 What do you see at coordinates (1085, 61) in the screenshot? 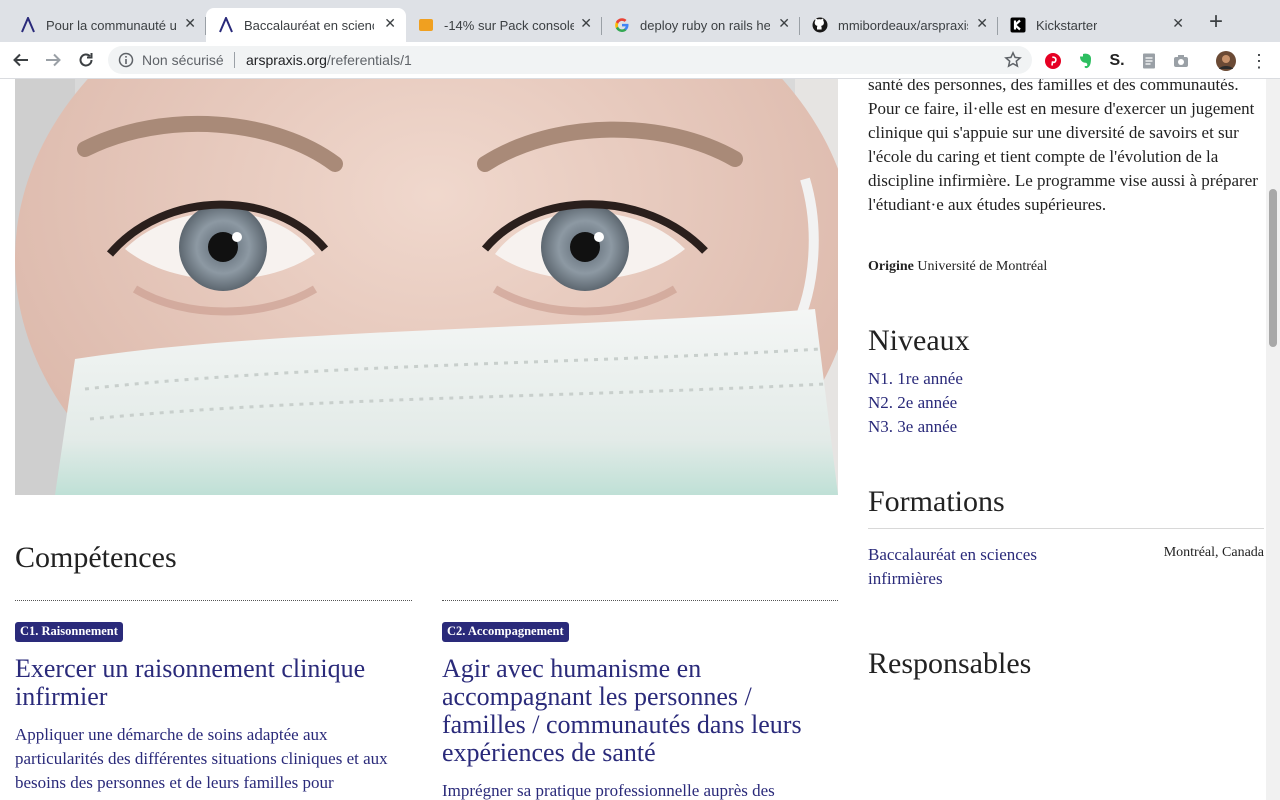
I see `evernote-icon` at bounding box center [1085, 61].